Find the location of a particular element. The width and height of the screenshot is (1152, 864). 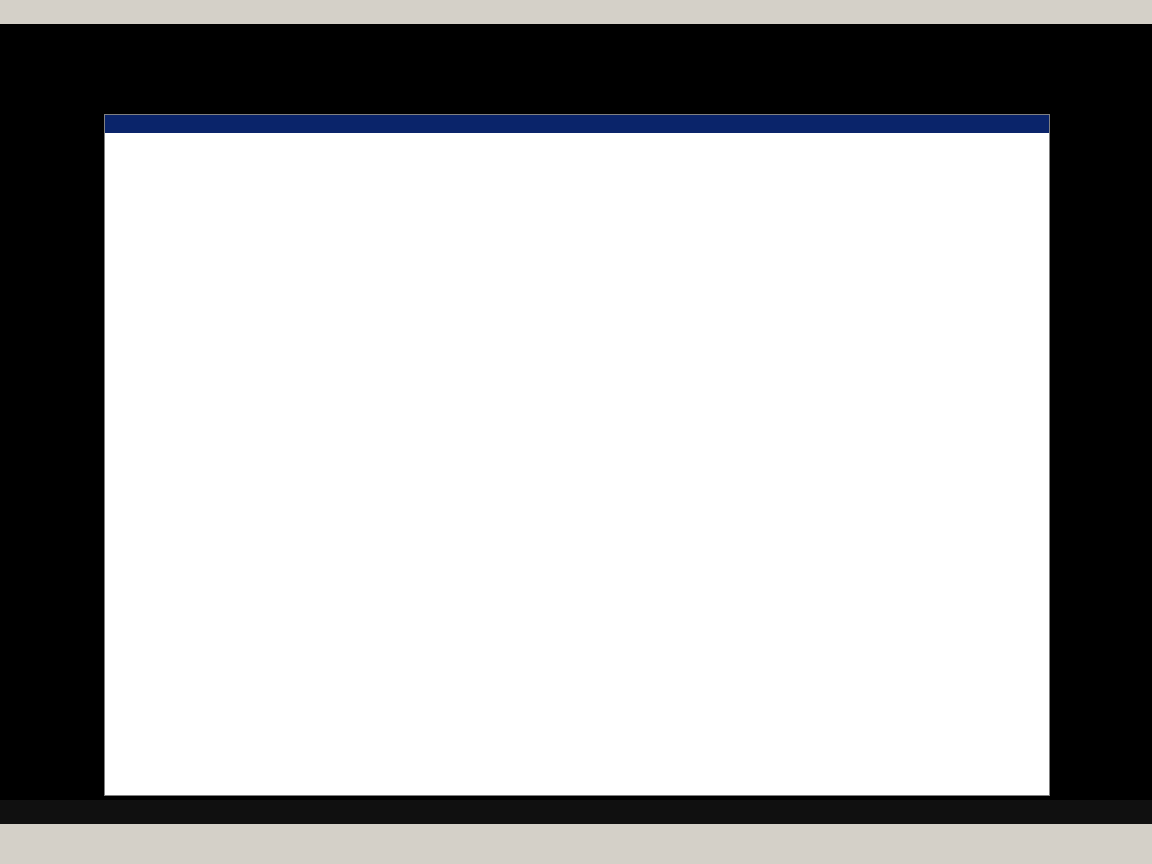

status-bar is located at coordinates (576, 812).